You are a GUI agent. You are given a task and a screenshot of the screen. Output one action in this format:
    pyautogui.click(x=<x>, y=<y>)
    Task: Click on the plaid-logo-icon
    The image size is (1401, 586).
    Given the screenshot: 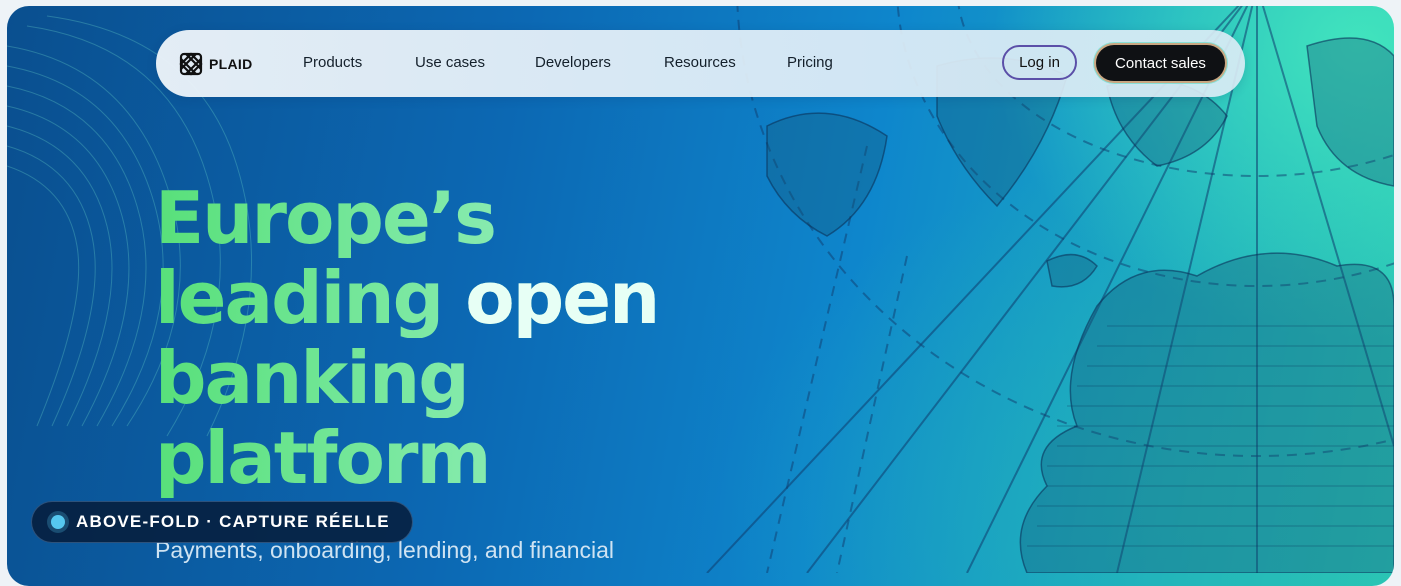 What is the action you would take?
    pyautogui.click(x=191, y=64)
    